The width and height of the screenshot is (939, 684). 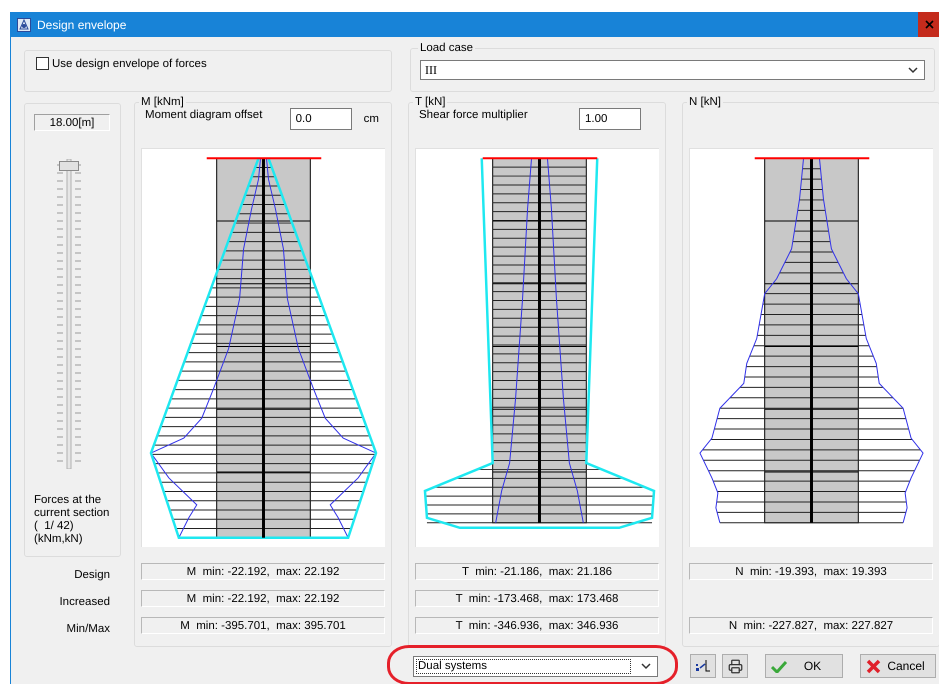 I want to click on print-button, so click(x=735, y=666).